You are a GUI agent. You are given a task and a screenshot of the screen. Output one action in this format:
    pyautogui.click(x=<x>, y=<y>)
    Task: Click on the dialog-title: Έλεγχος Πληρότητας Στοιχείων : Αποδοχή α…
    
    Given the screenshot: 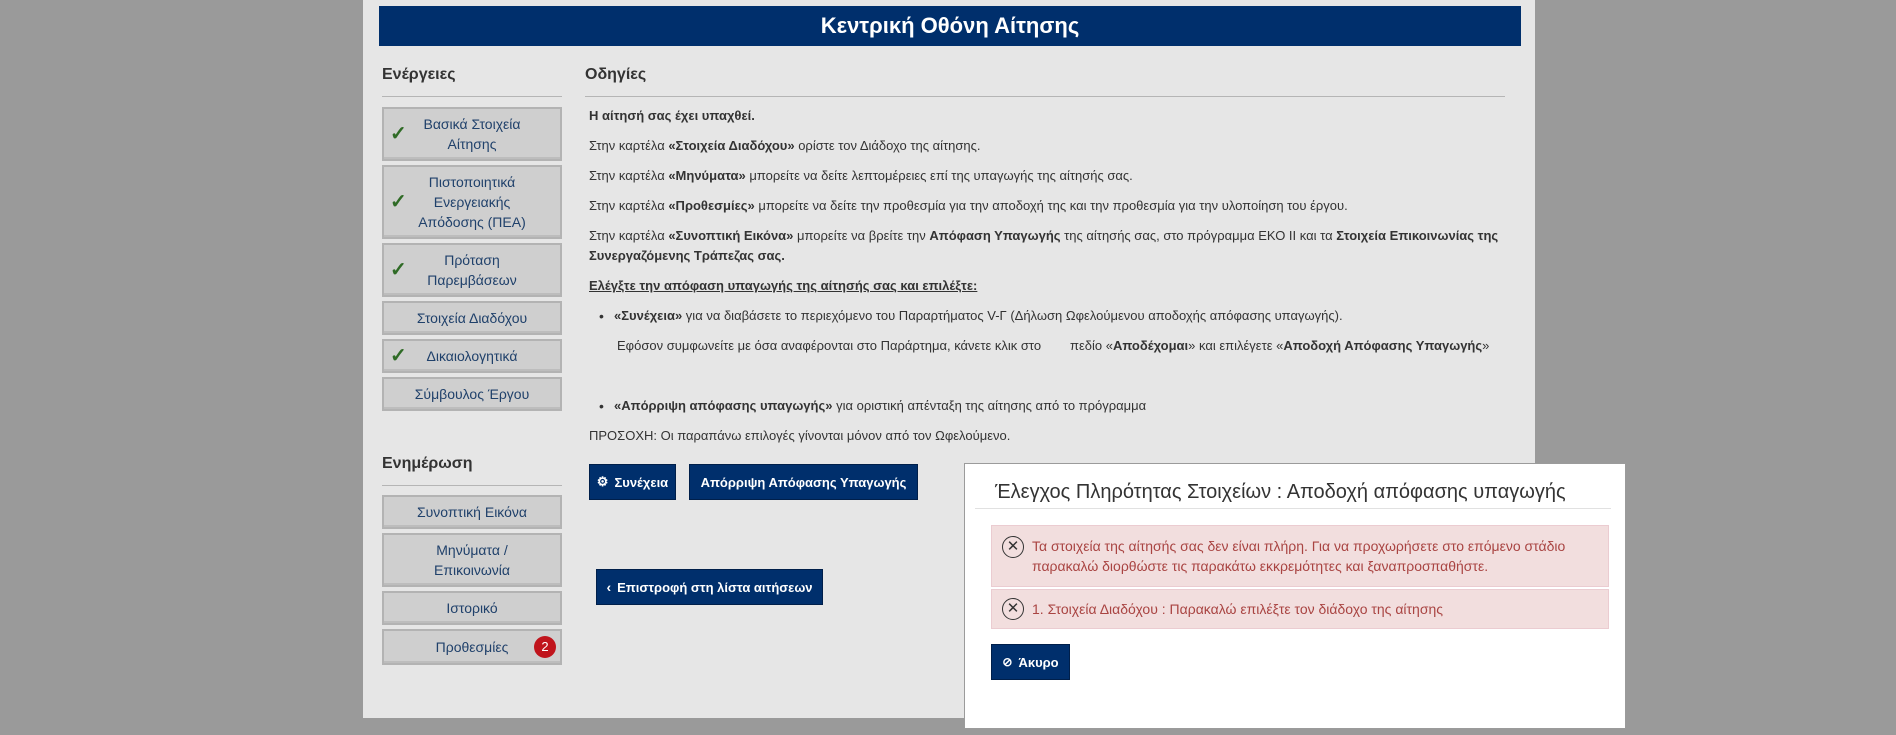 What is the action you would take?
    pyautogui.click(x=1280, y=492)
    